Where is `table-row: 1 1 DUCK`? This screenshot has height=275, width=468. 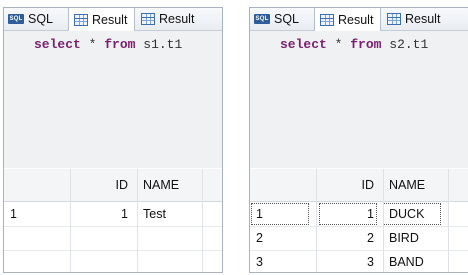 table-row: 1 1 DUCK is located at coordinates (359, 214).